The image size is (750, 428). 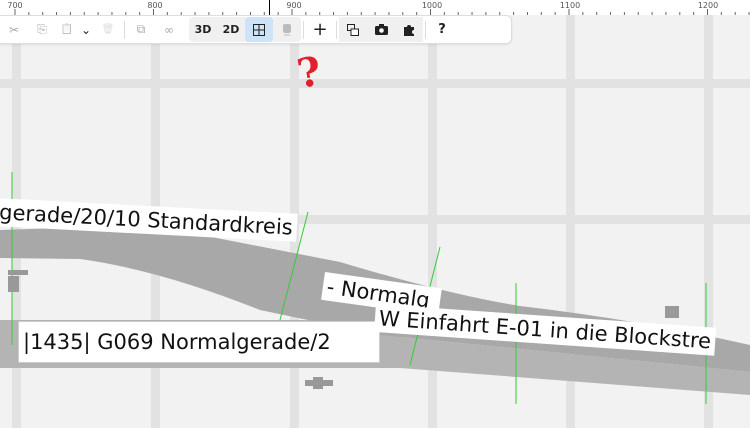 I want to click on paste-icon: 📋, so click(x=67, y=29).